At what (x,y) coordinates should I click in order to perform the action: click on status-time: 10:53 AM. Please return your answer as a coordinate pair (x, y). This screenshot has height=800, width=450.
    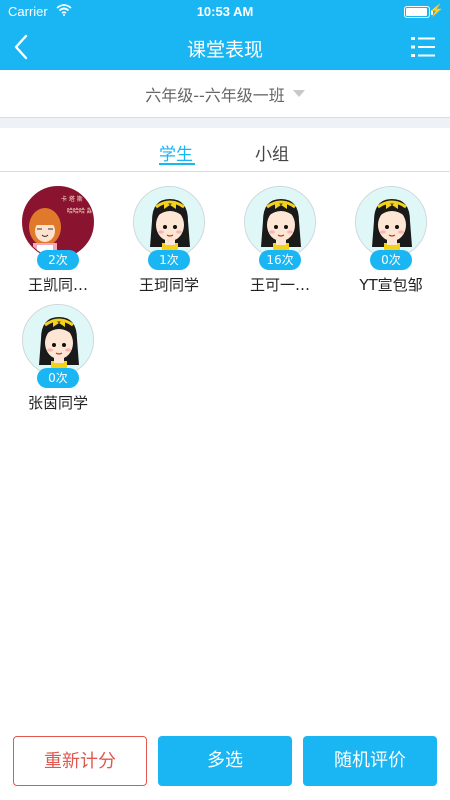
    Looking at the image, I should click on (225, 11).